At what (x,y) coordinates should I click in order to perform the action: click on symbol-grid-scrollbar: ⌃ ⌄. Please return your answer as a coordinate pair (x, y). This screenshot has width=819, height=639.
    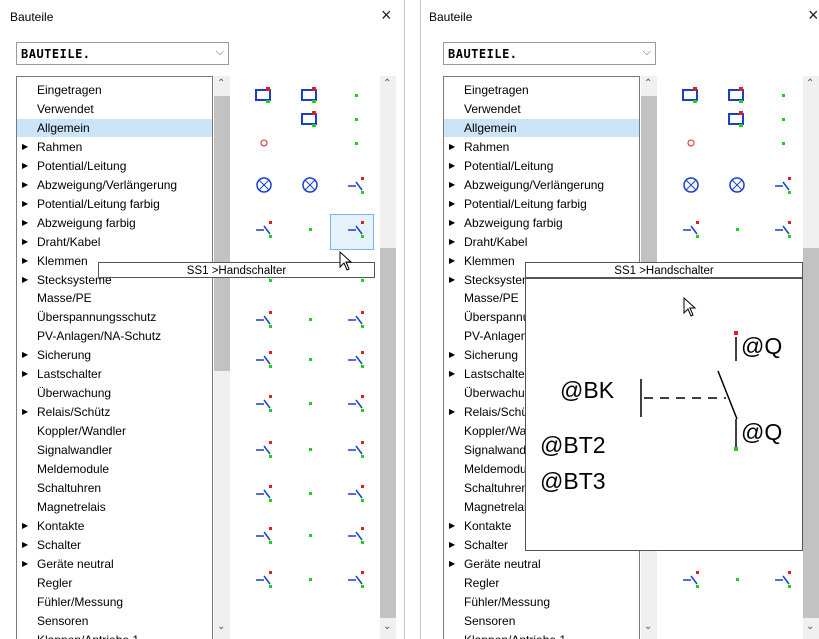
    Looking at the image, I should click on (811, 357).